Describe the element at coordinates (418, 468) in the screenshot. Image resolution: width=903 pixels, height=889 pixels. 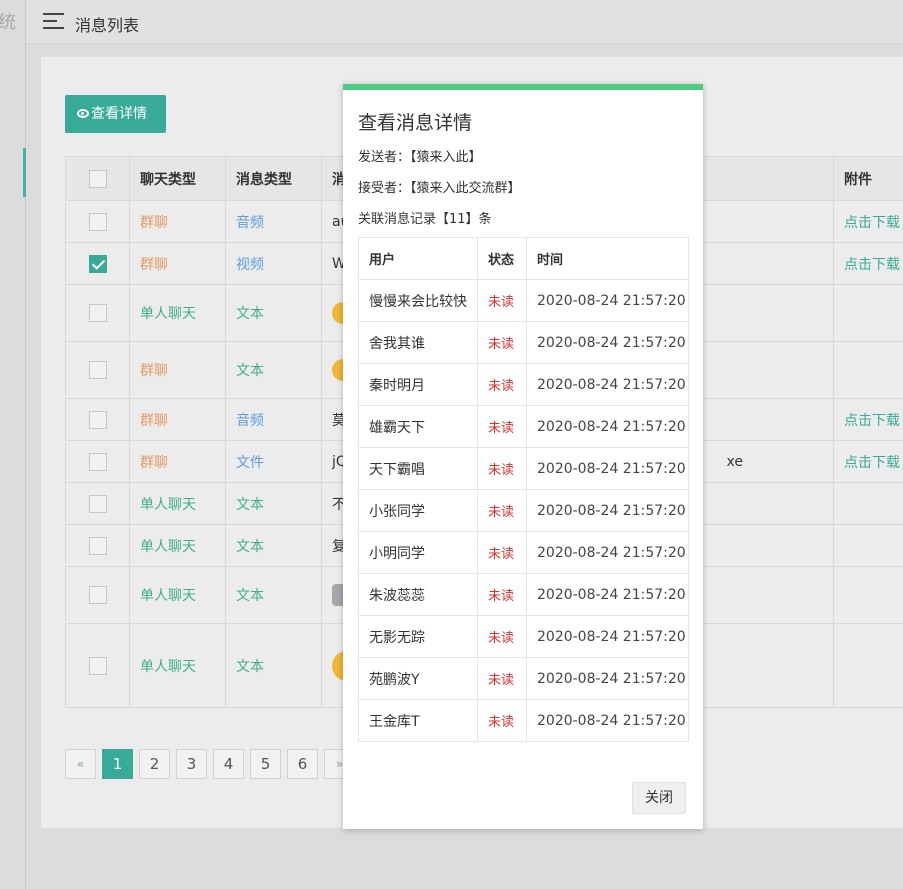
I see `record-user: 天下霸唱` at that location.